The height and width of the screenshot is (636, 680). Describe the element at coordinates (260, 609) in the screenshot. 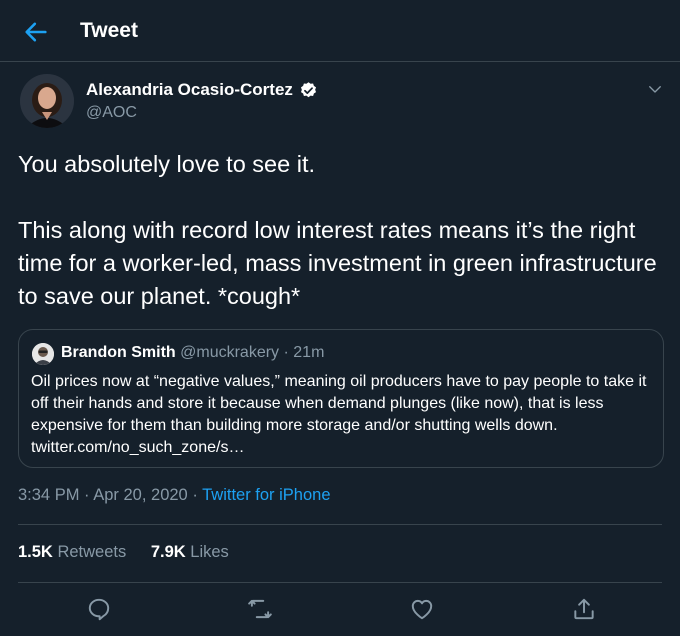

I see `retweet-icon` at that location.